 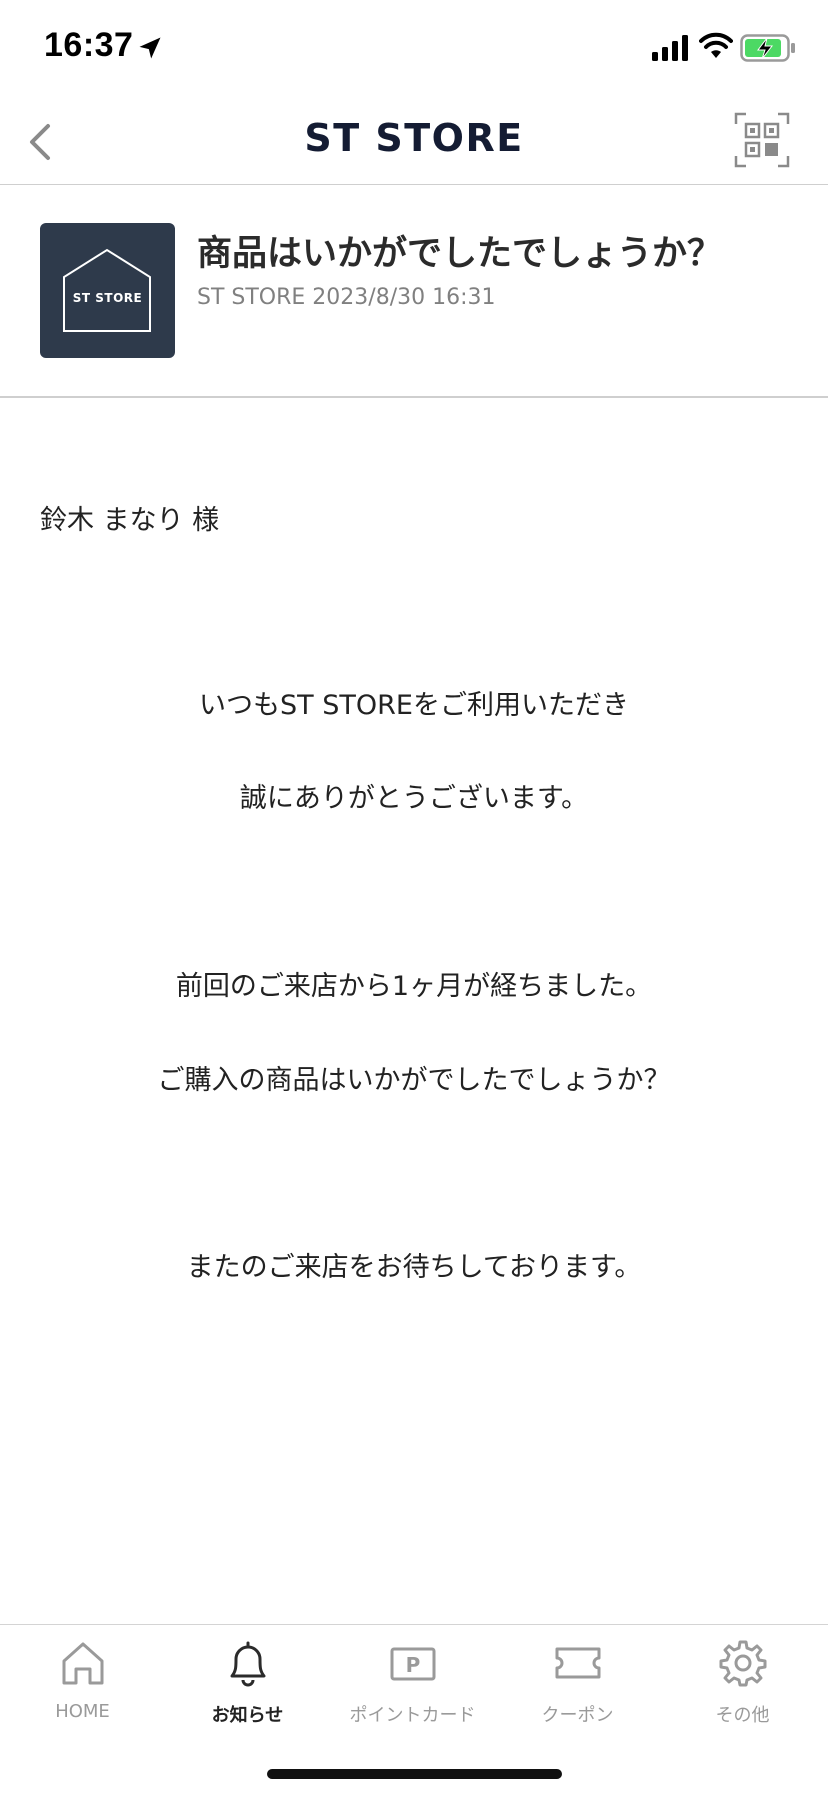 What do you see at coordinates (247, 1689) in the screenshot?
I see `tab-notifications: お知らせ` at bounding box center [247, 1689].